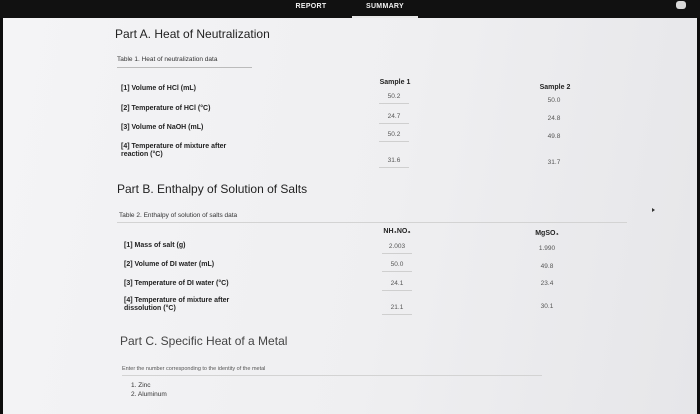  Describe the element at coordinates (554, 162) in the screenshot. I see `table-1-cell: 31.7` at that location.